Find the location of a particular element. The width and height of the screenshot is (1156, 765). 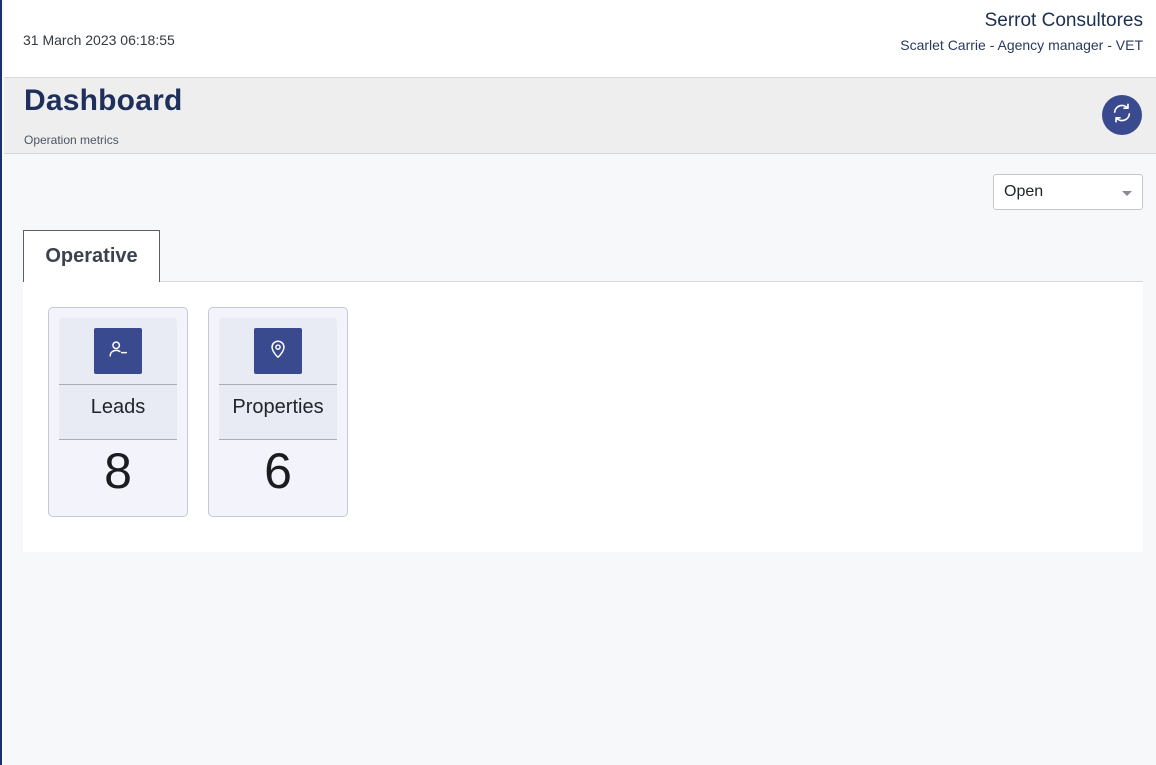

page-subtitle: Operation metrics is located at coordinates (71, 140).